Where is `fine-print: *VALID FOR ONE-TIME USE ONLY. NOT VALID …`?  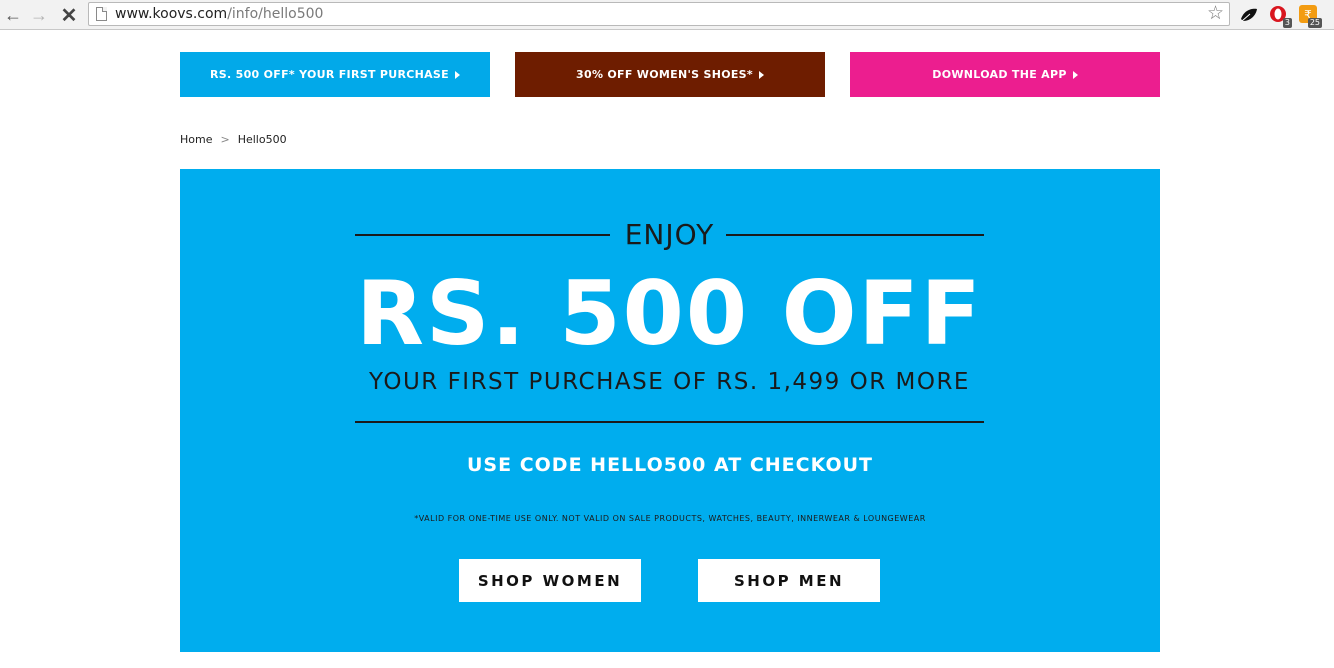
fine-print: *VALID FOR ONE-TIME USE ONLY. NOT VALID … is located at coordinates (670, 518).